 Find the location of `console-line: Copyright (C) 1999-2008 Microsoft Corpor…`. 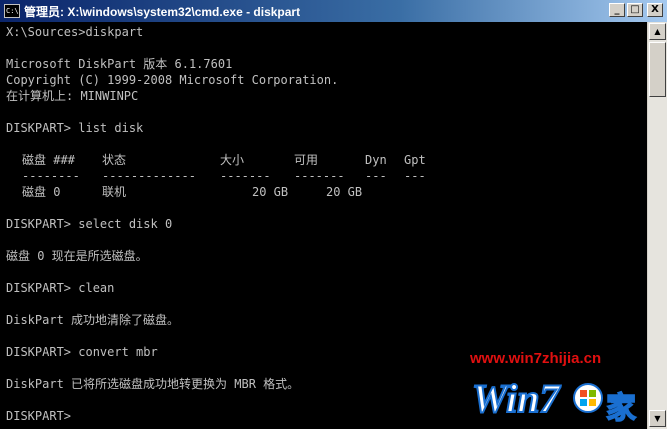

console-line: Copyright (C) 1999-2008 Microsoft Corpor… is located at coordinates (172, 80).